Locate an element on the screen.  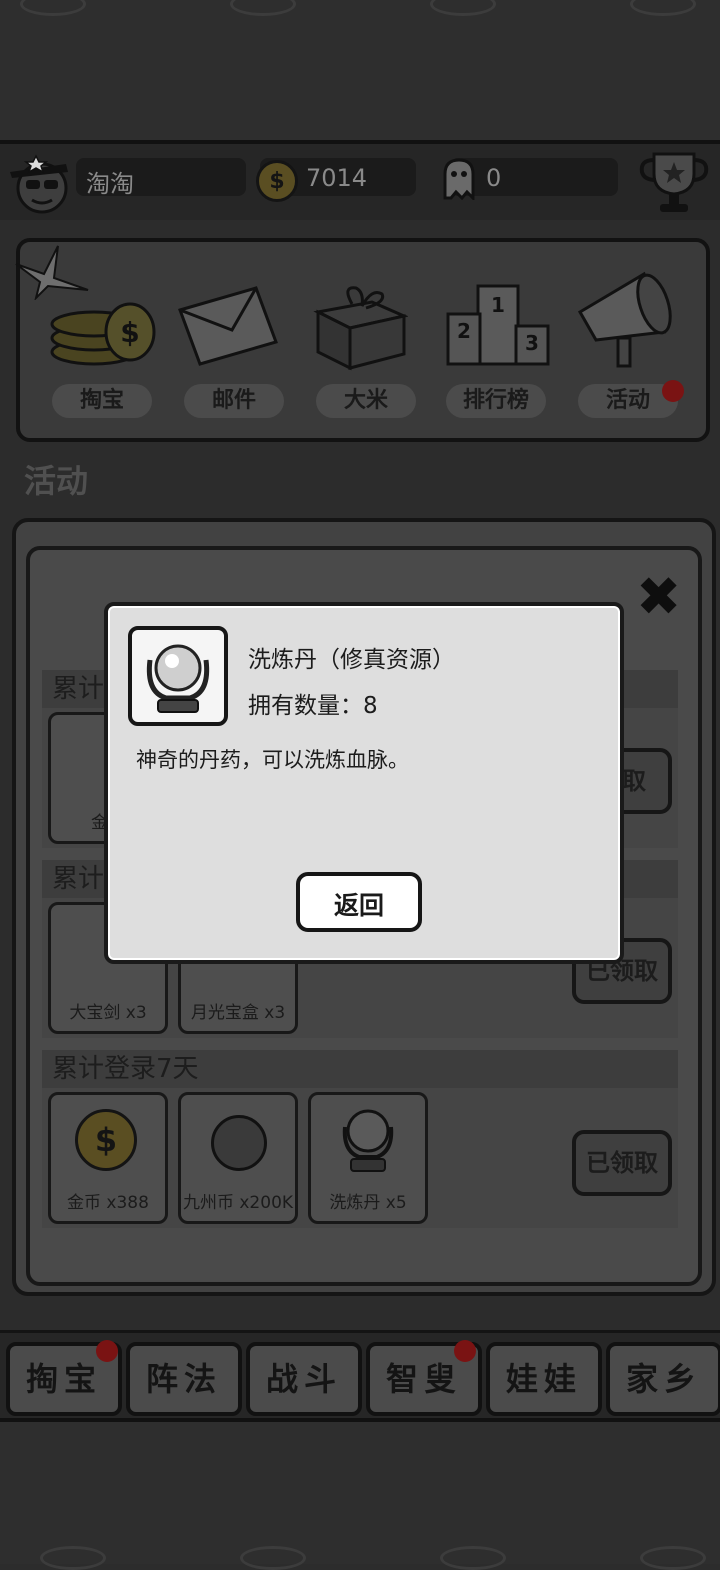
section-title: 活动 is located at coordinates (56, 481).